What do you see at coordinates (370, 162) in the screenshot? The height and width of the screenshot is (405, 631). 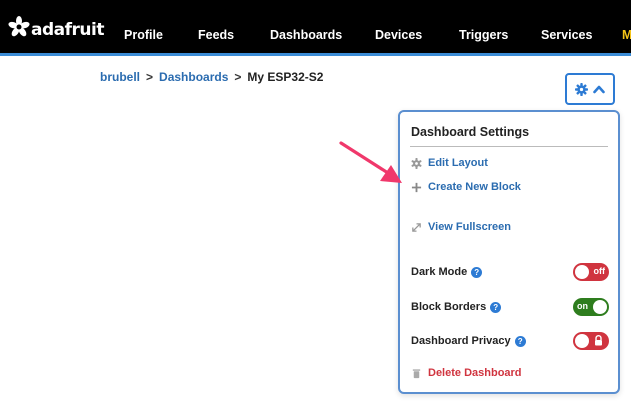 I see `annotation-arrow` at bounding box center [370, 162].